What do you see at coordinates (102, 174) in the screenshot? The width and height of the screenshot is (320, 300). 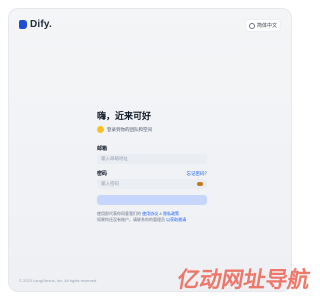 I see `password-label: 密码` at bounding box center [102, 174].